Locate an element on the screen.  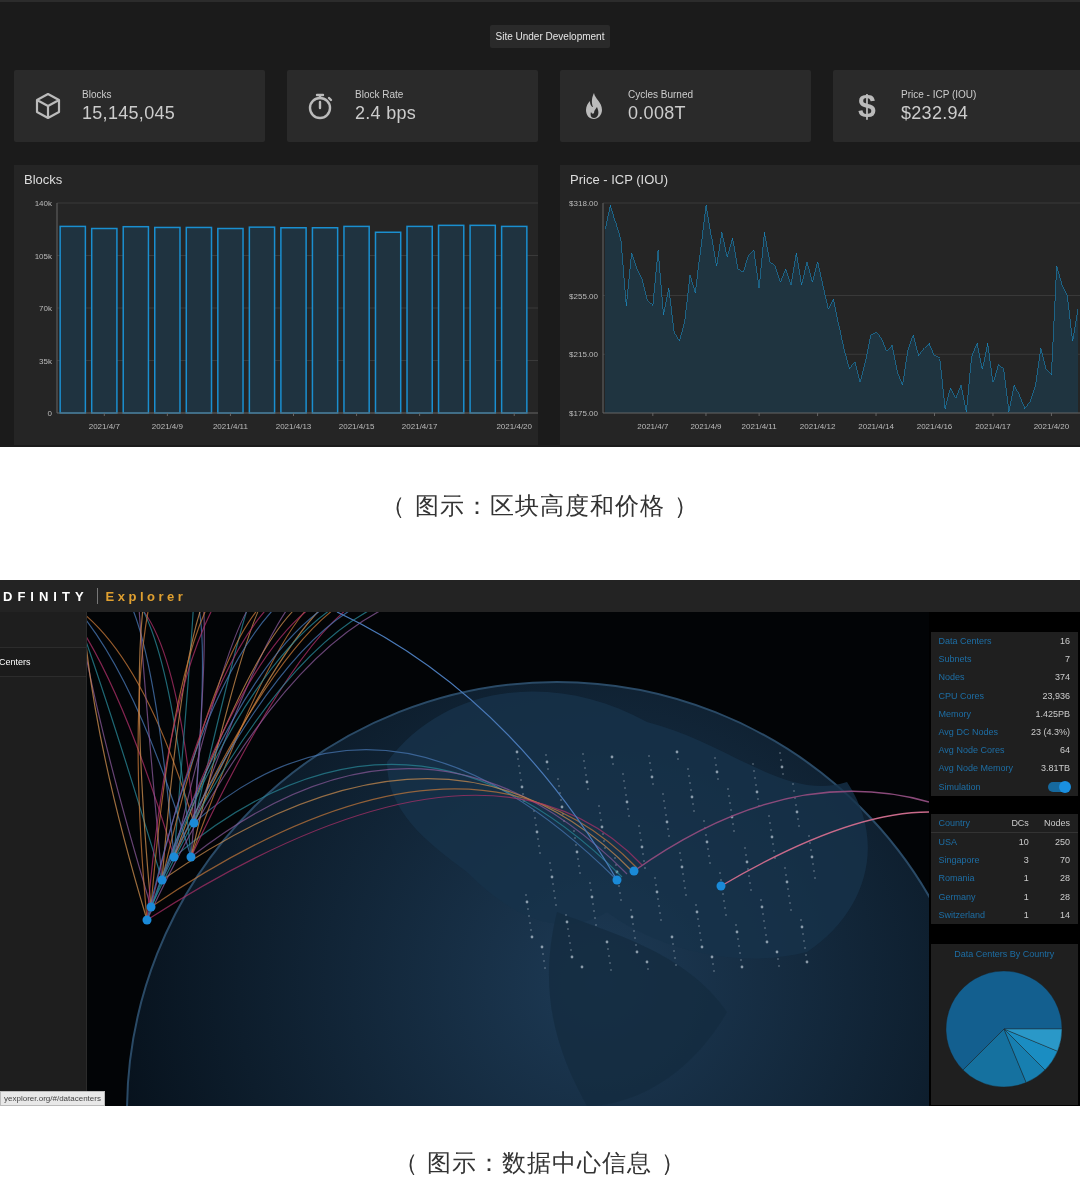
stat-label: Memory is located at coordinates (955, 713).